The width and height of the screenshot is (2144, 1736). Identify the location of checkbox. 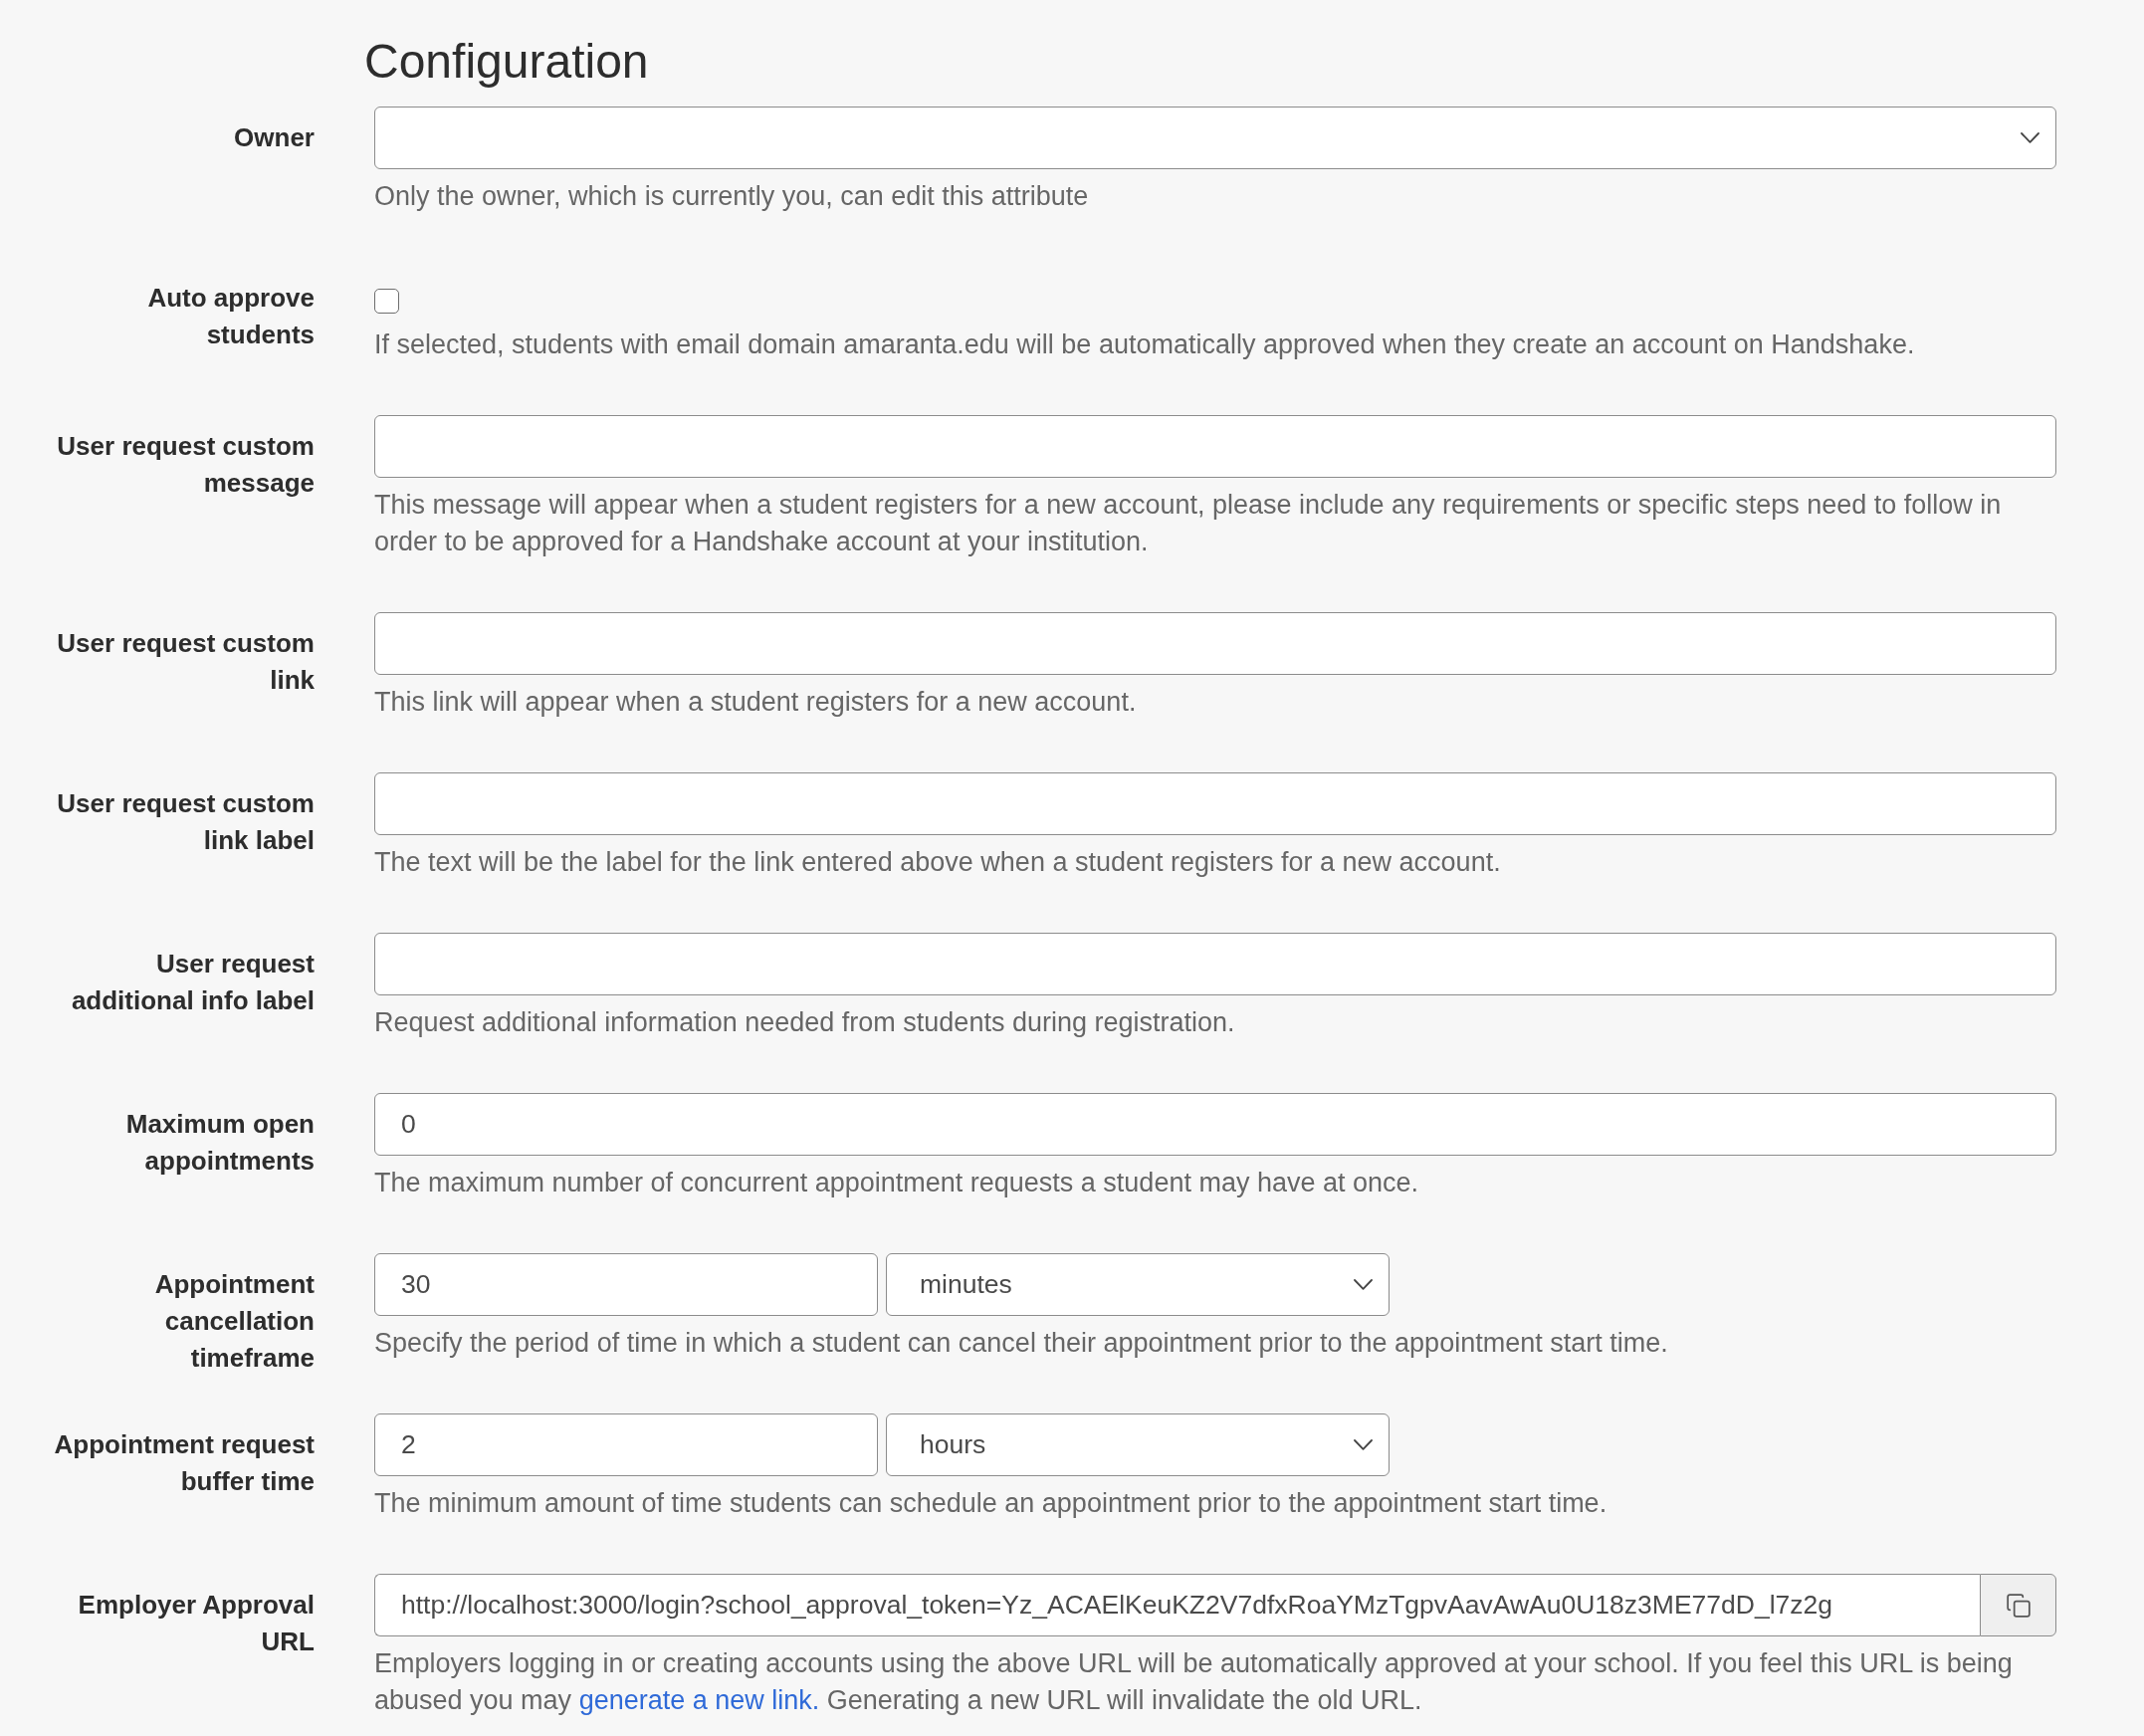
(387, 301).